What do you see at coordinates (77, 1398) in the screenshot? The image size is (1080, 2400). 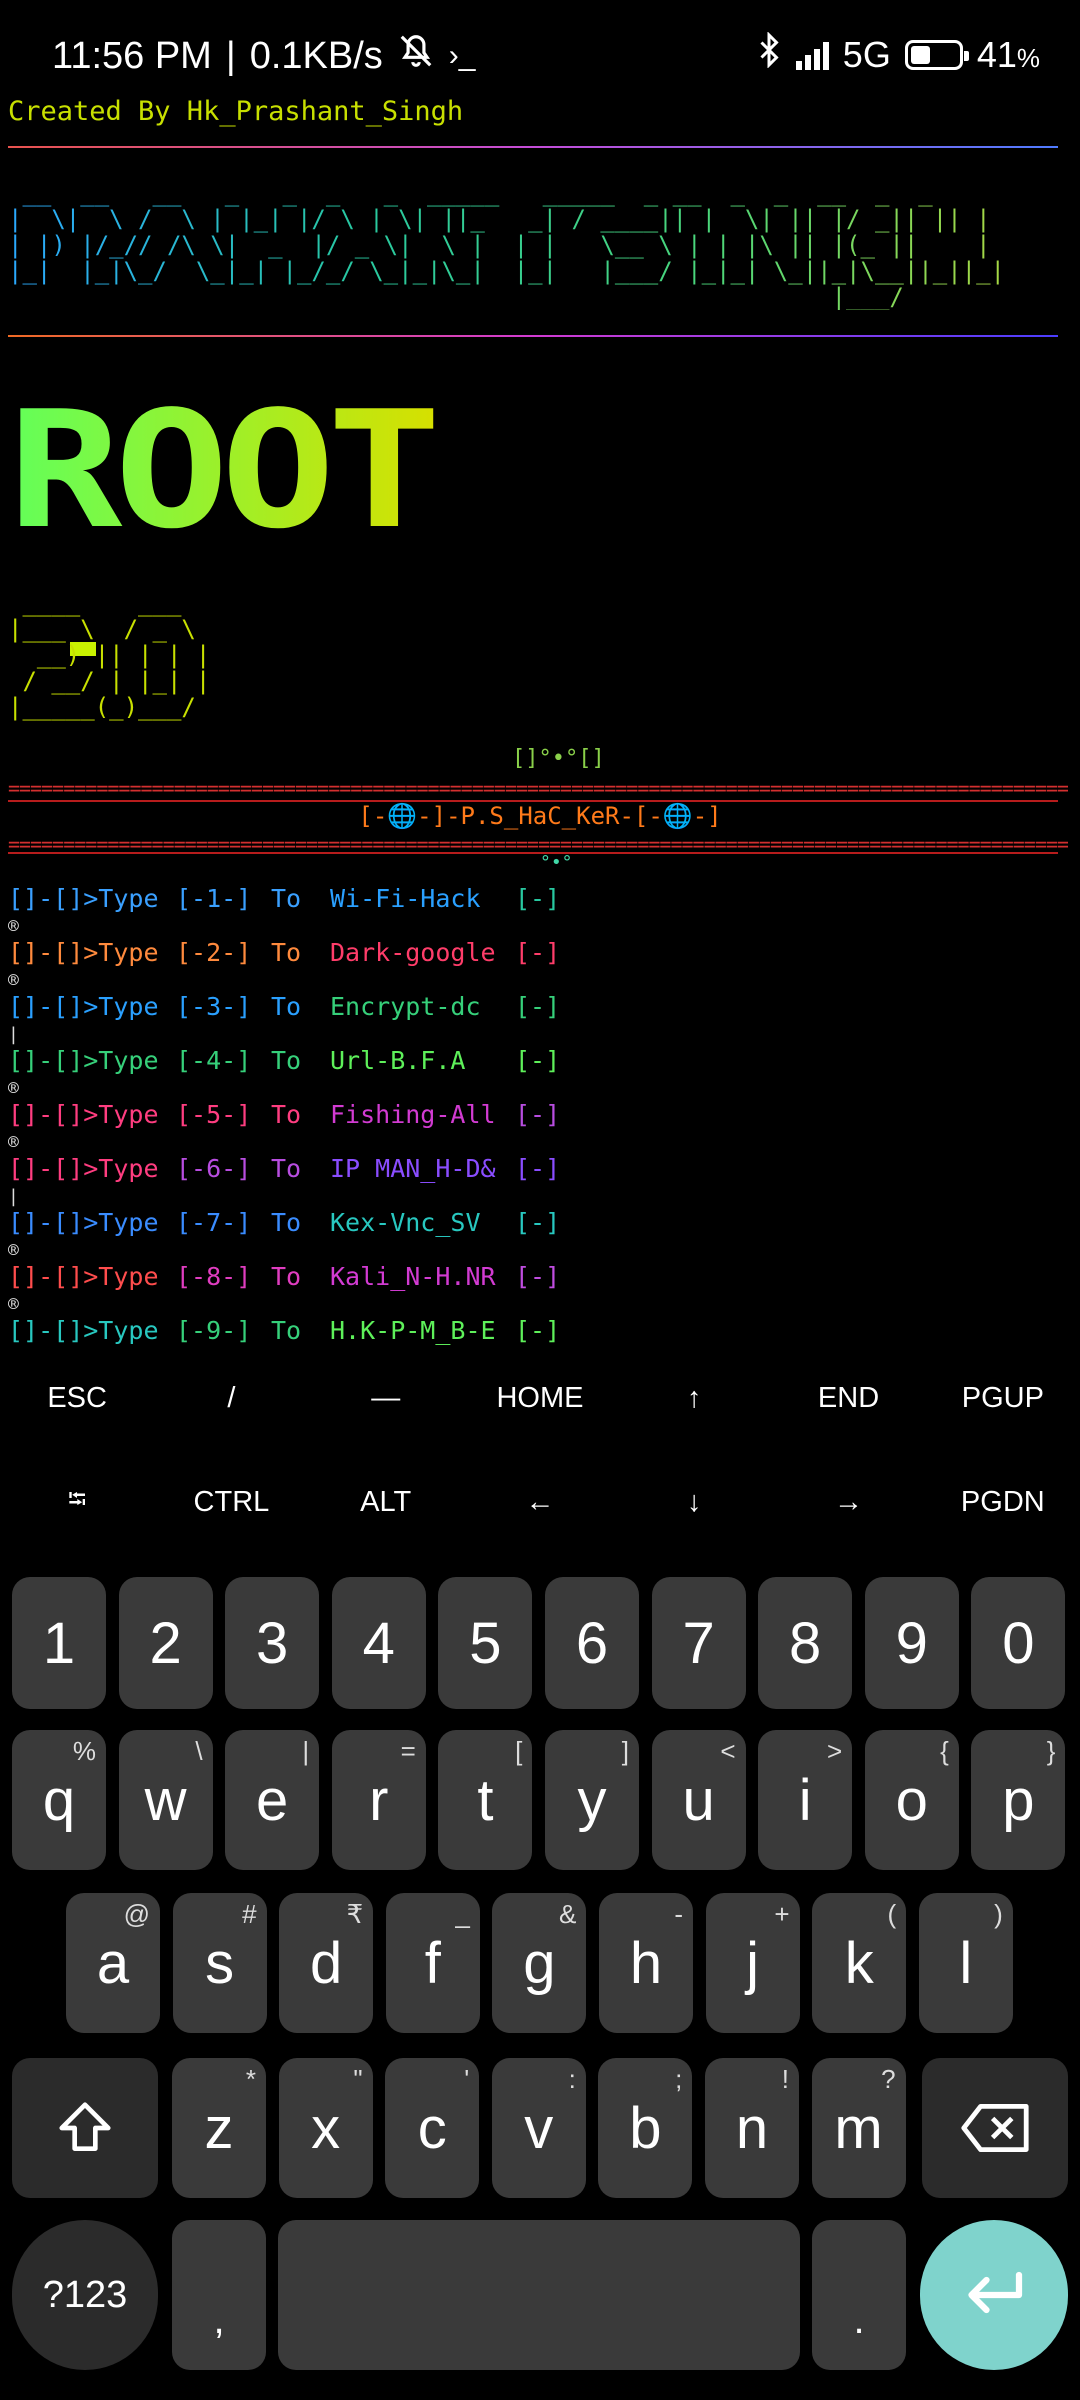 I see `esc-key: ESC` at bounding box center [77, 1398].